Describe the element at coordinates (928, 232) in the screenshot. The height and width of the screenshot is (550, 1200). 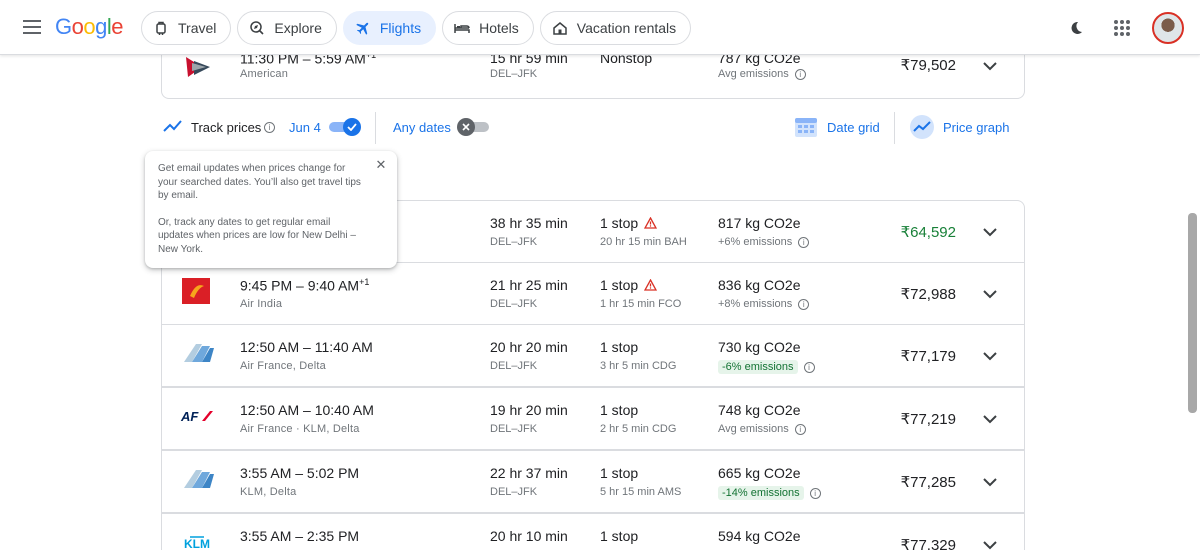
I see `flight-price: ₹64,592` at that location.